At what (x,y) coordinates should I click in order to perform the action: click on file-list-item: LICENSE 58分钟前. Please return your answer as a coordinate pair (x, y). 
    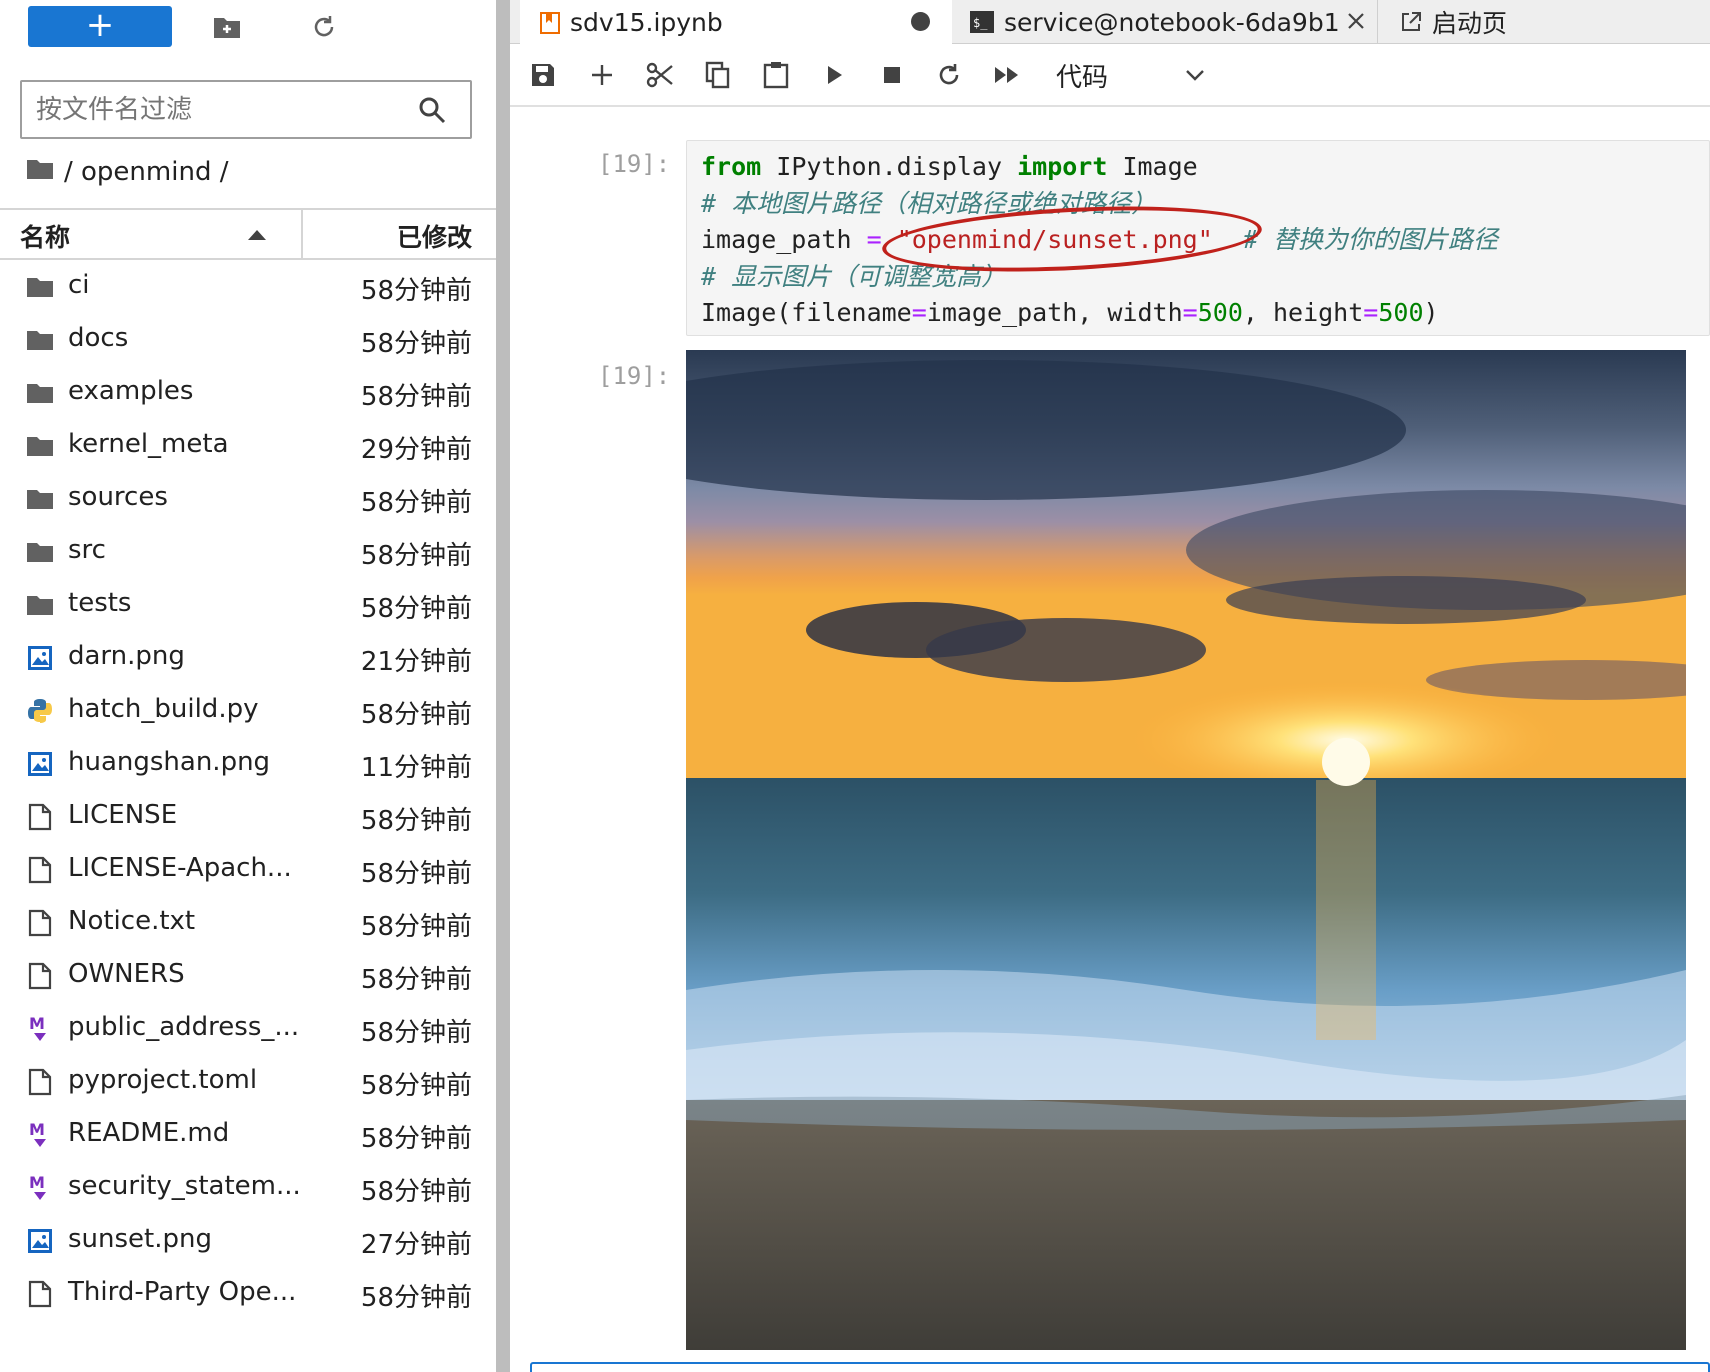
    Looking at the image, I should click on (248, 816).